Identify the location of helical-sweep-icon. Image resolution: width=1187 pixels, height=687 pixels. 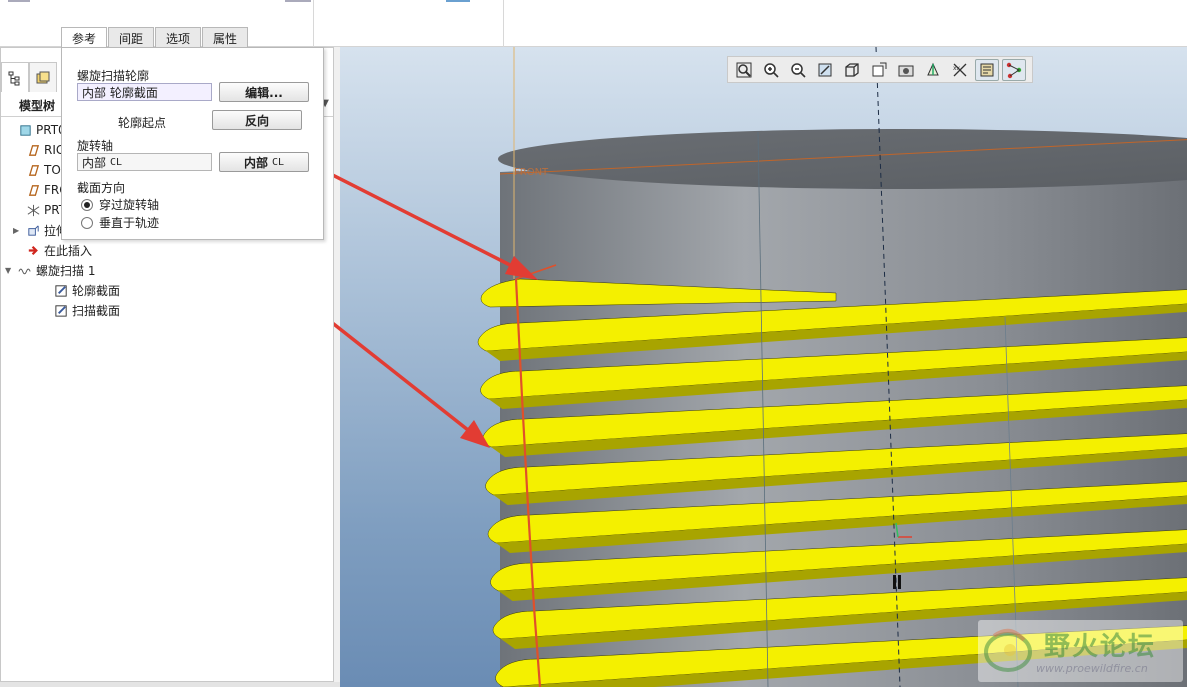
(25, 270).